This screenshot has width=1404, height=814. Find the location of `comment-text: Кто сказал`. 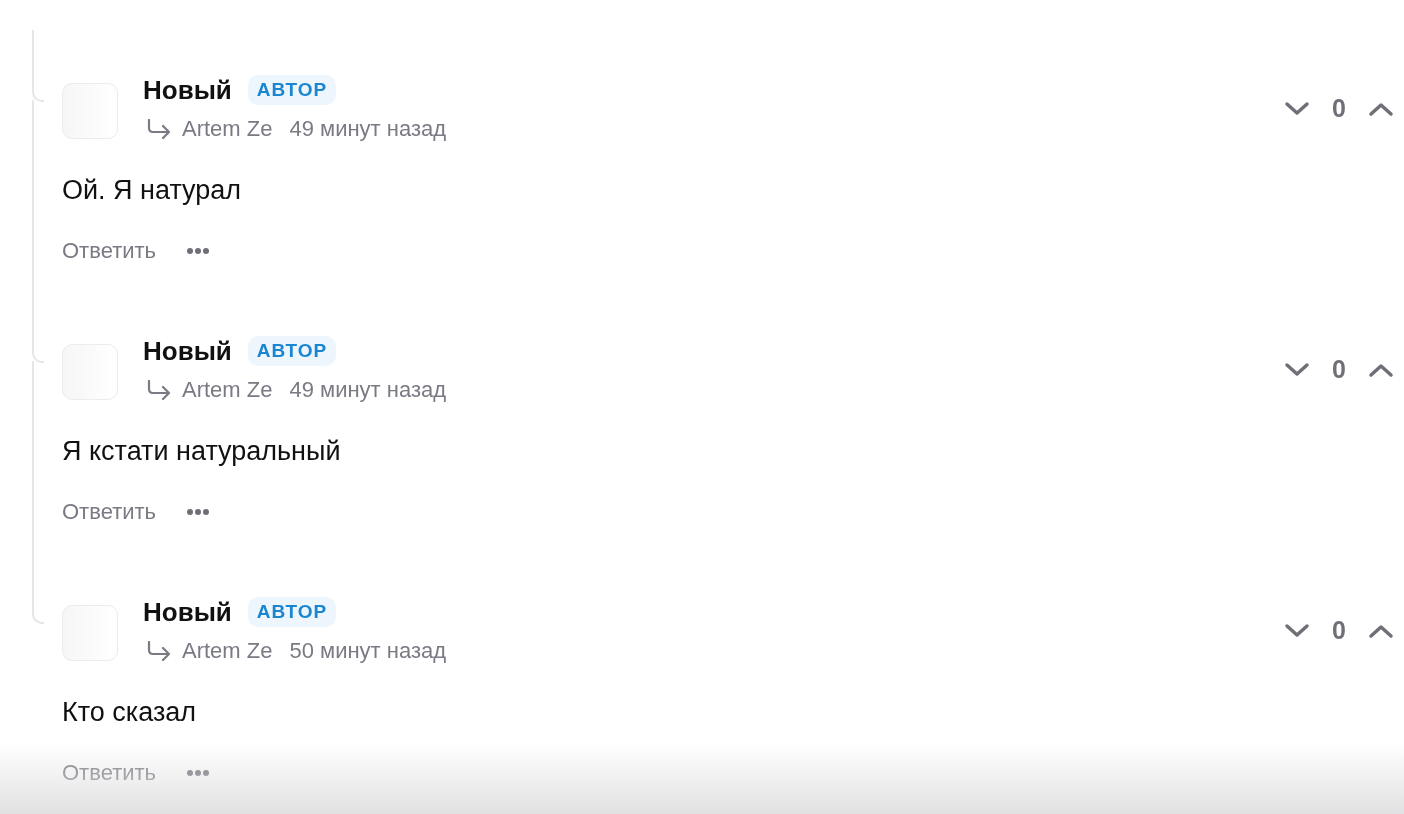

comment-text: Кто сказал is located at coordinates (130, 712).